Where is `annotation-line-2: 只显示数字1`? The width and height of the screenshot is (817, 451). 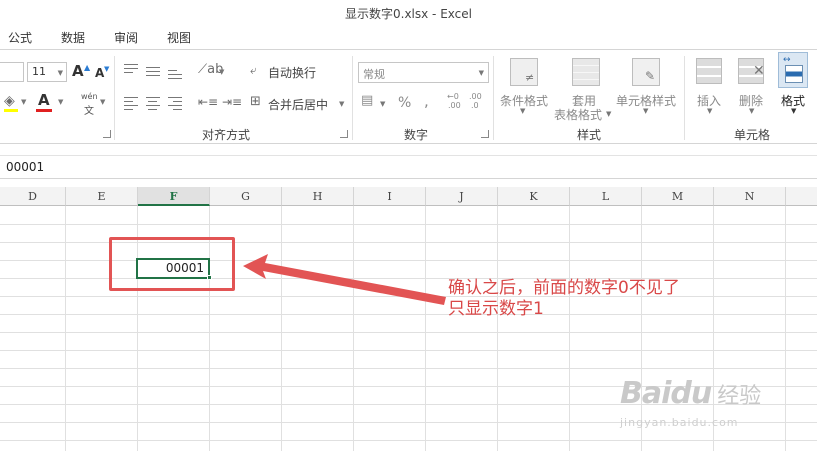
annotation-line-2: 只显示数字1 is located at coordinates (496, 309).